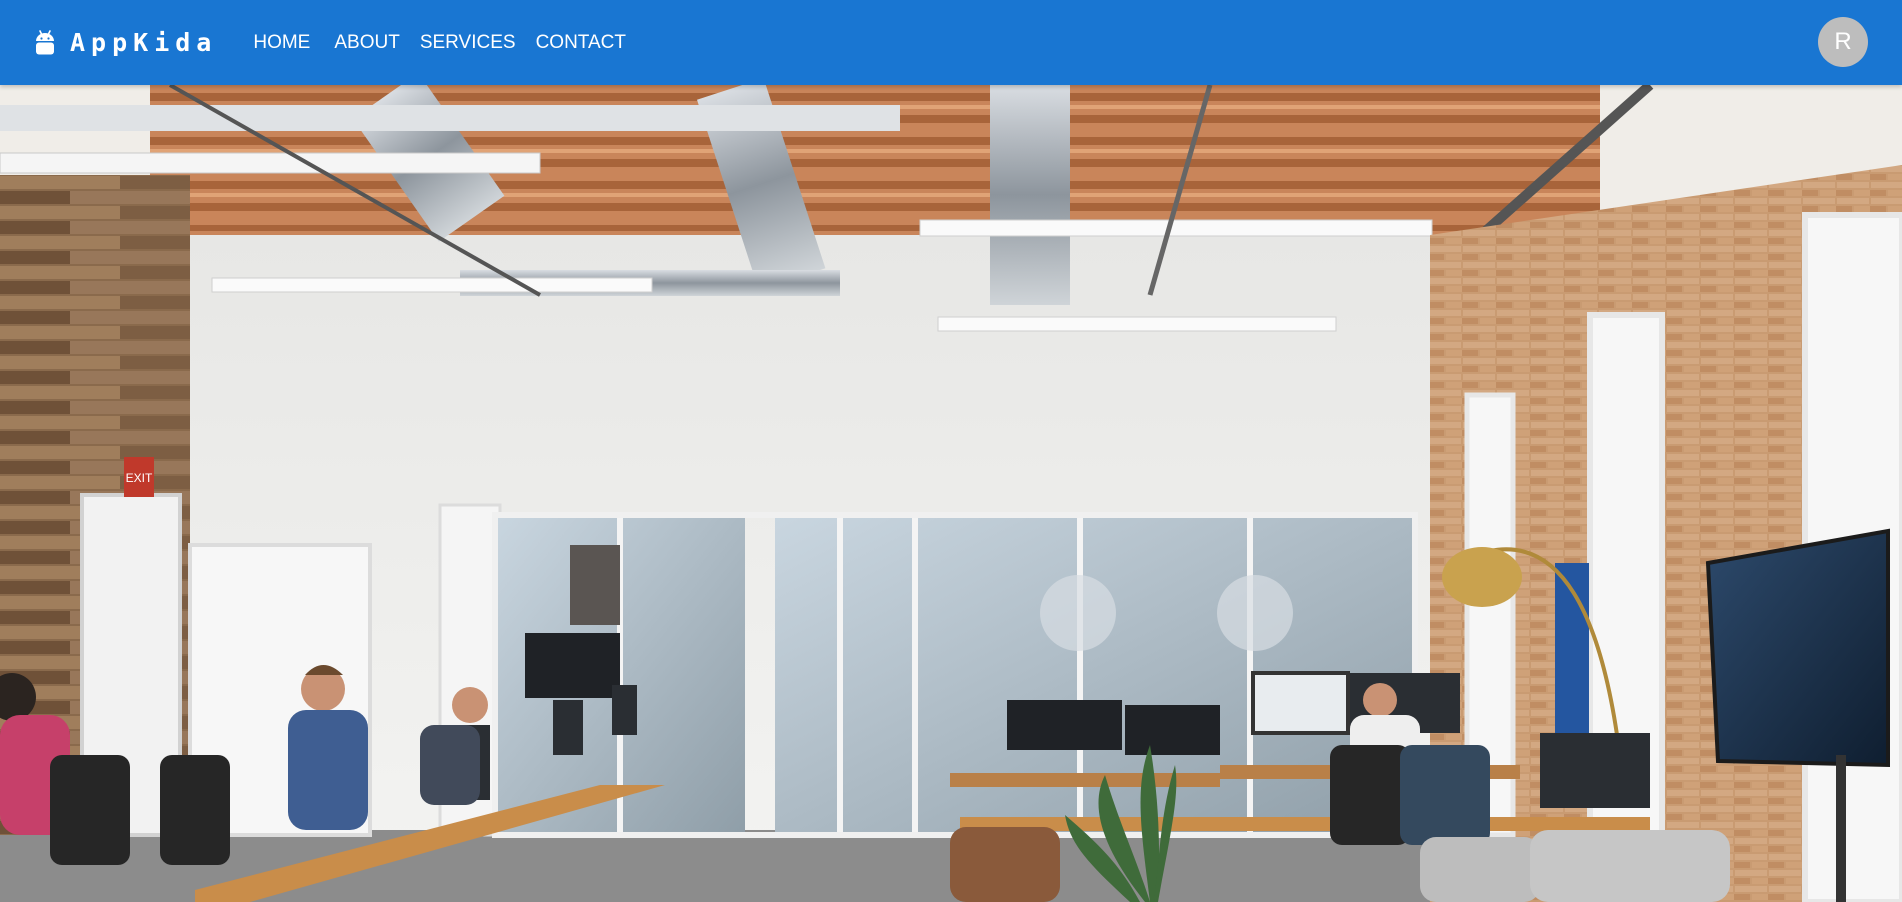 This screenshot has width=1902, height=902. What do you see at coordinates (1843, 42) in the screenshot?
I see `user-avatar: R` at bounding box center [1843, 42].